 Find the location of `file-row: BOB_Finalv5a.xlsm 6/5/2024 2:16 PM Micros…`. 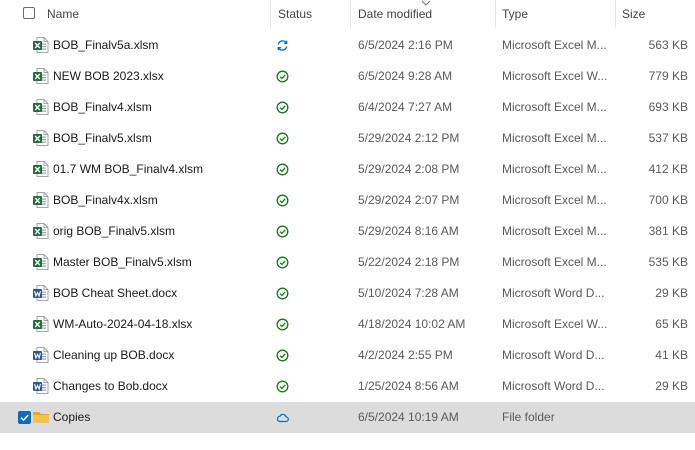

file-row: BOB_Finalv5a.xlsm 6/5/2024 2:16 PM Micros… is located at coordinates (347, 45).